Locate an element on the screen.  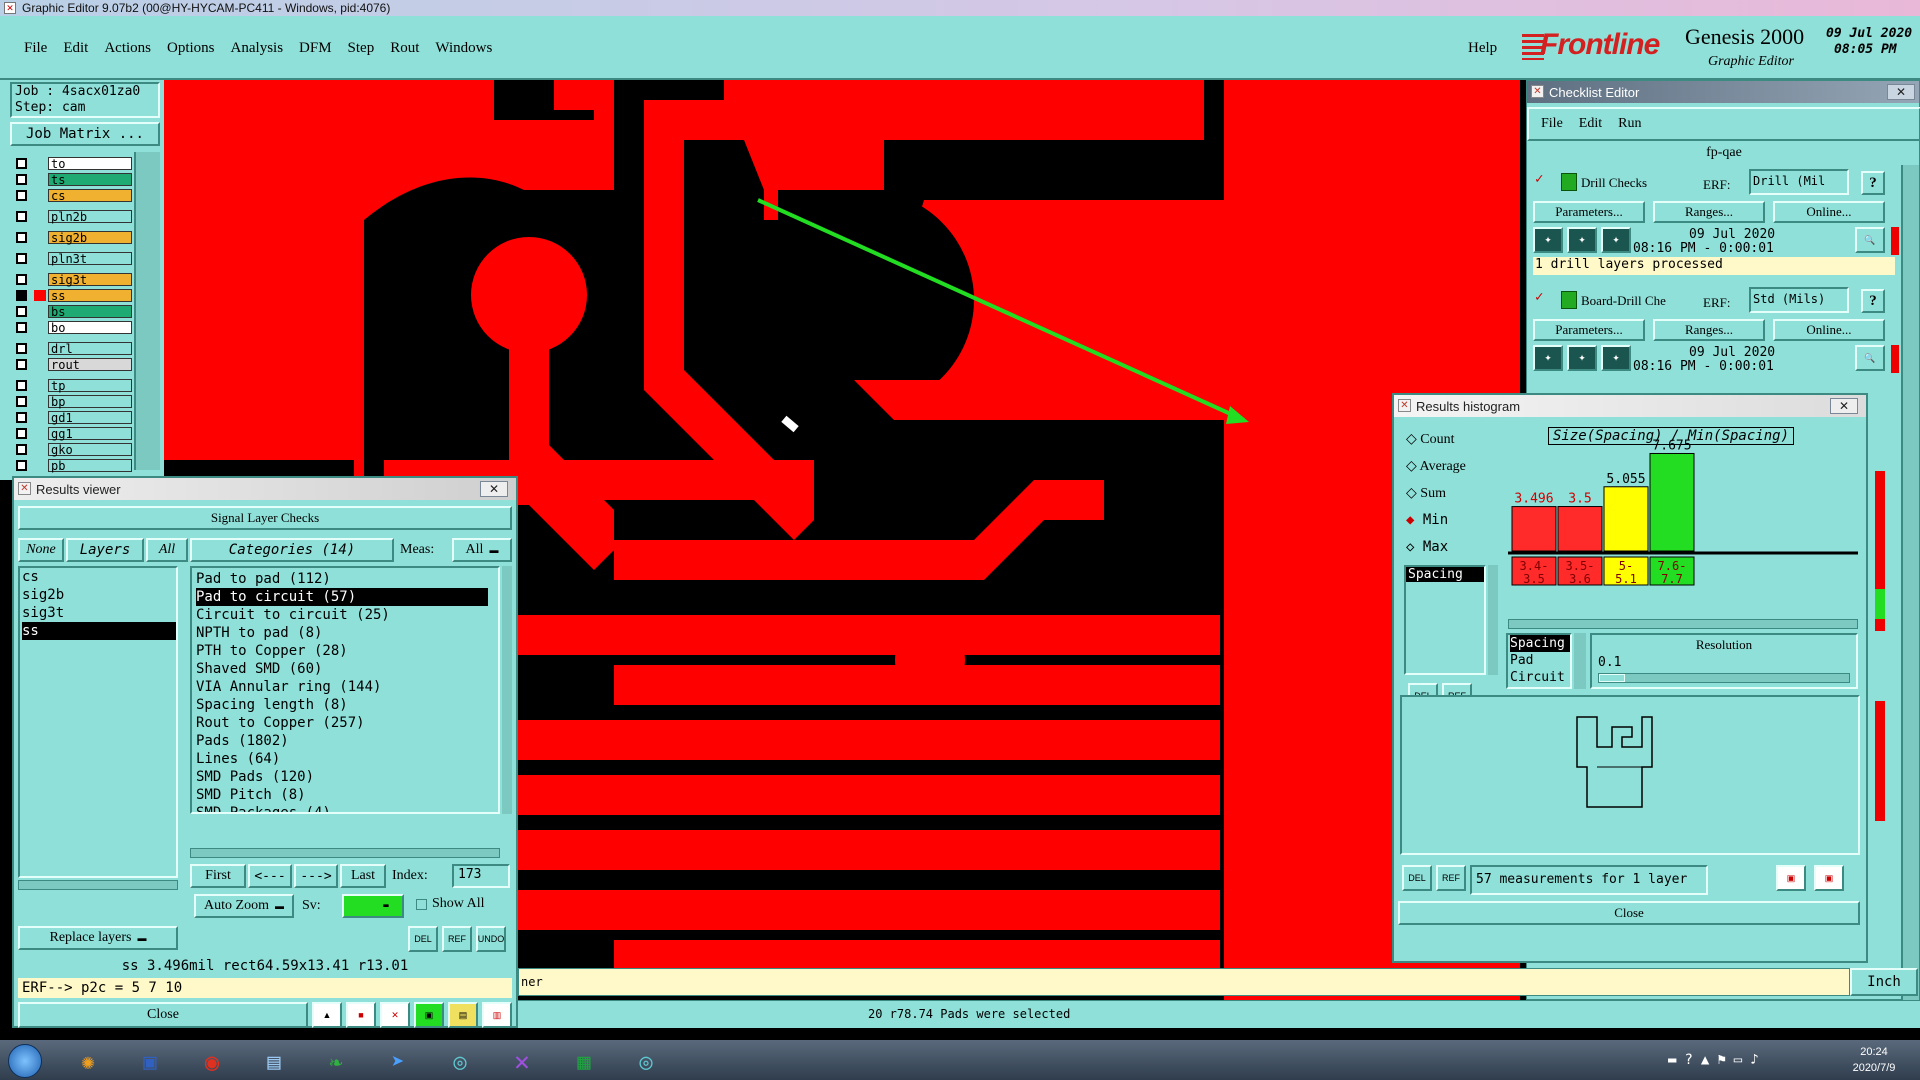
toolbar-icon-1: ▲ is located at coordinates (327, 1015).